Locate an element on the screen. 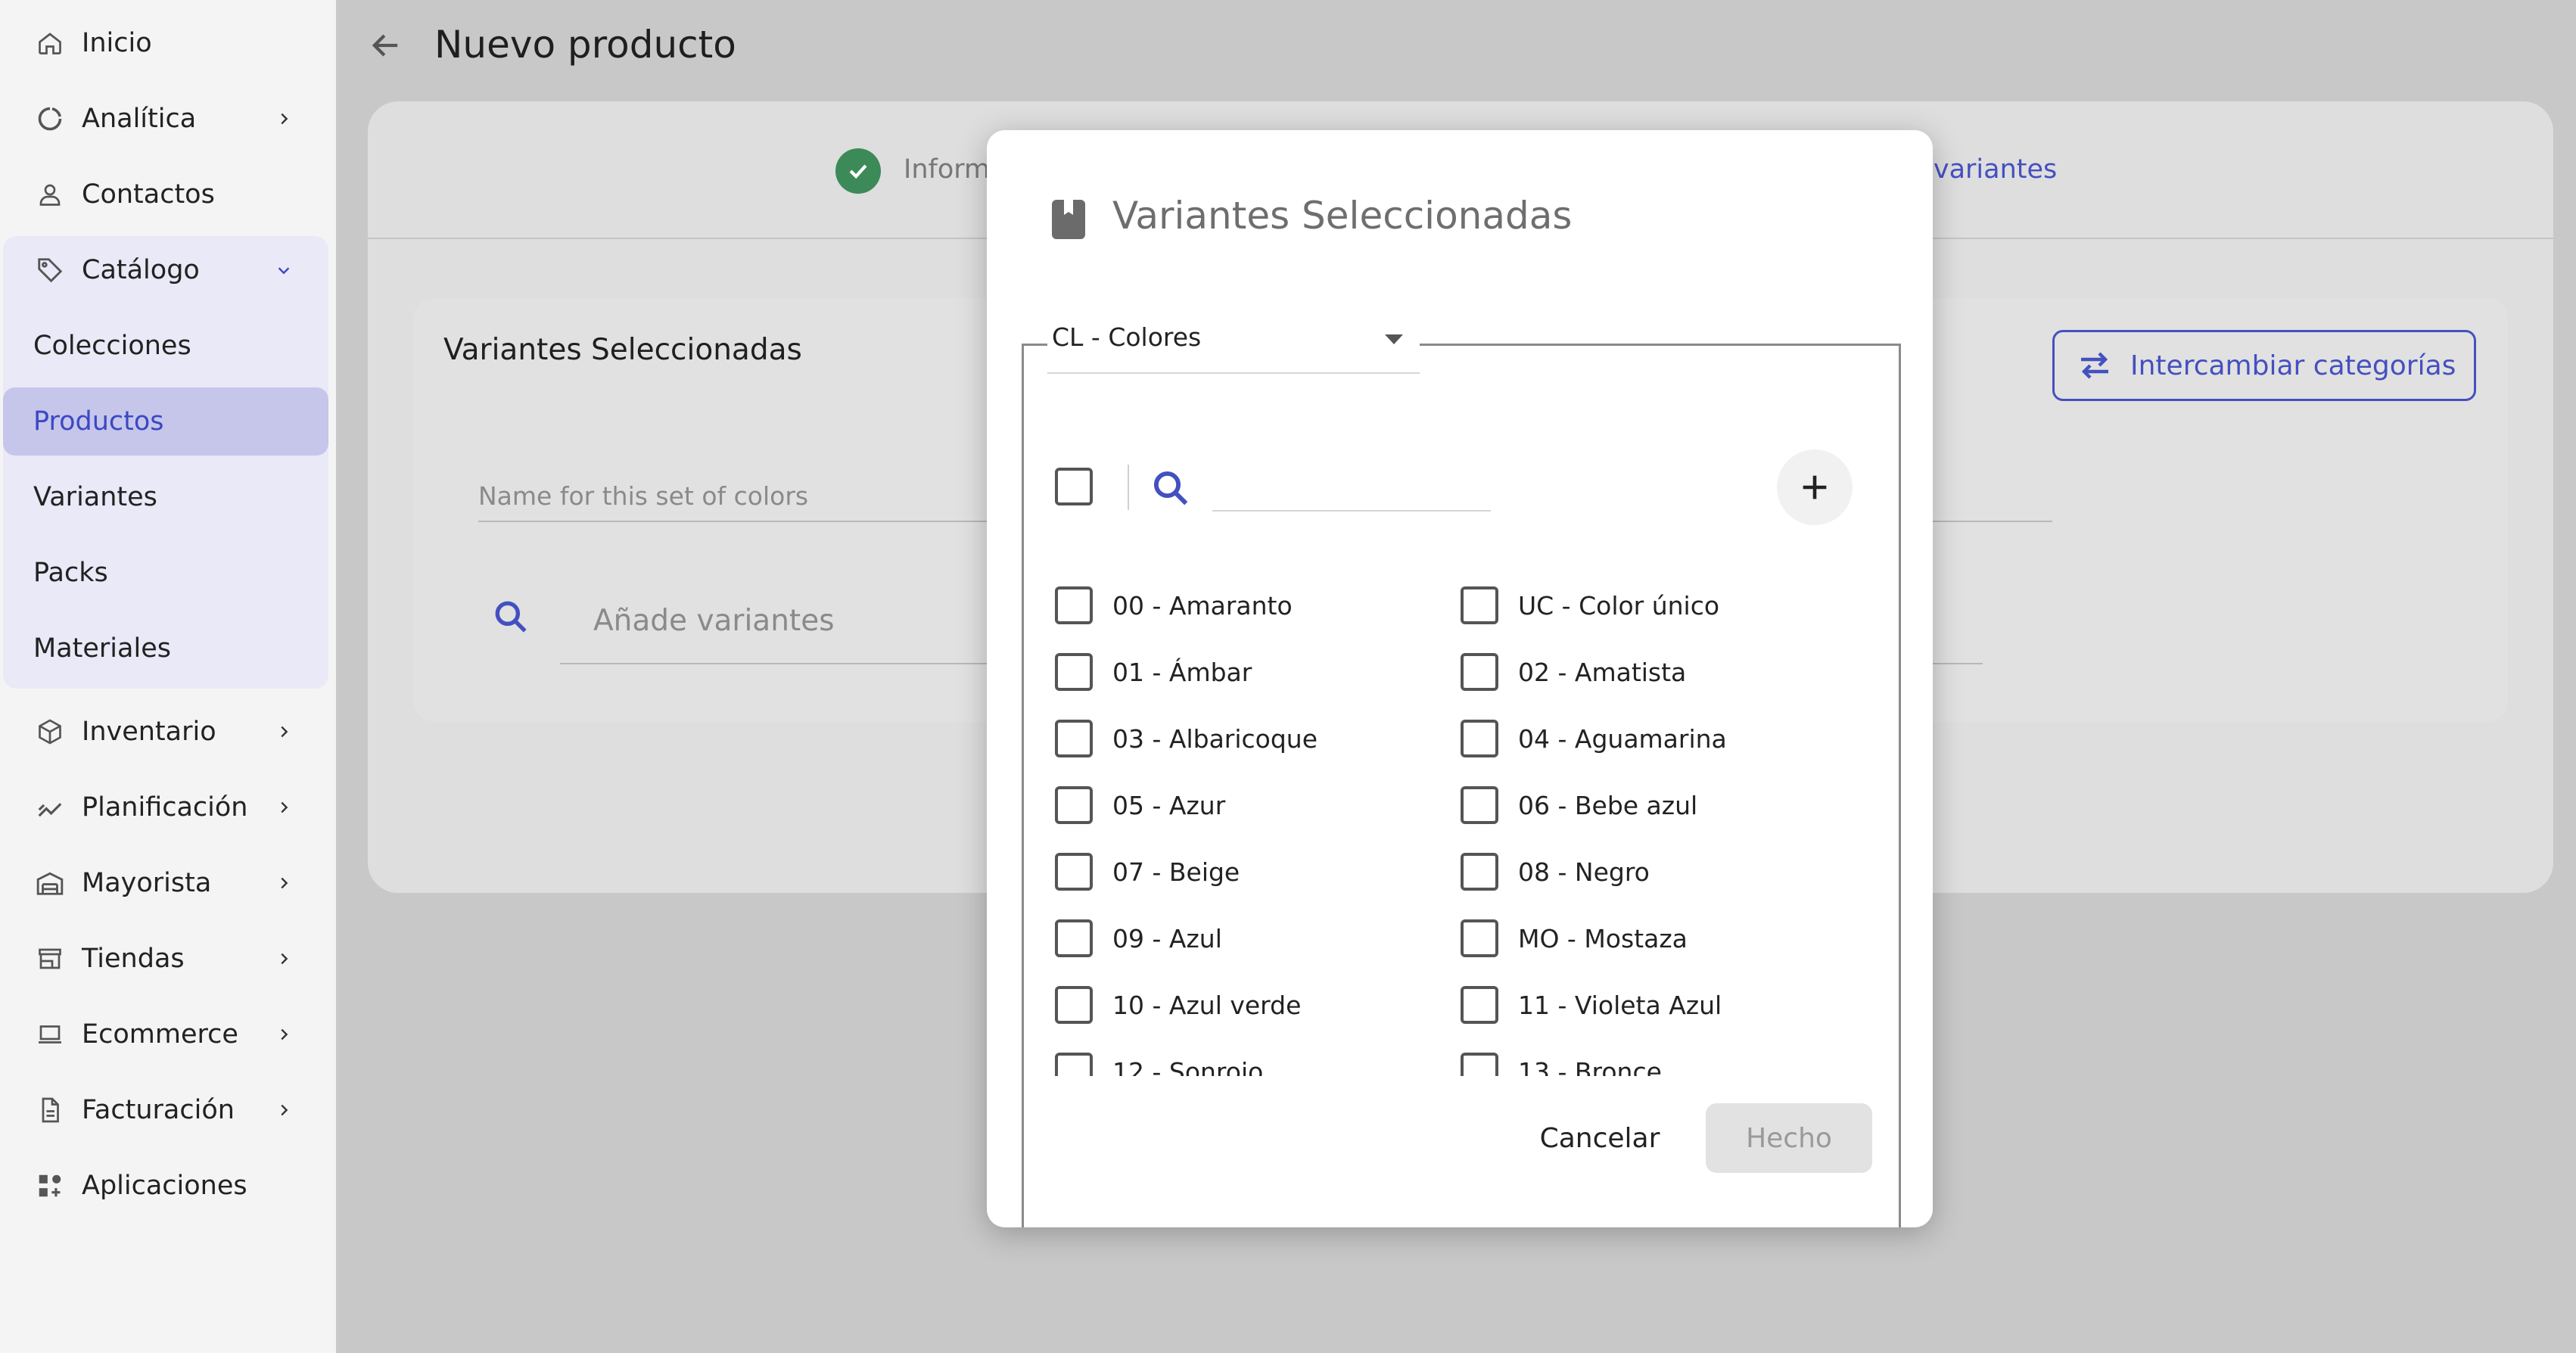  variant-option: 12 - Sonrojo is located at coordinates (1159, 1063).